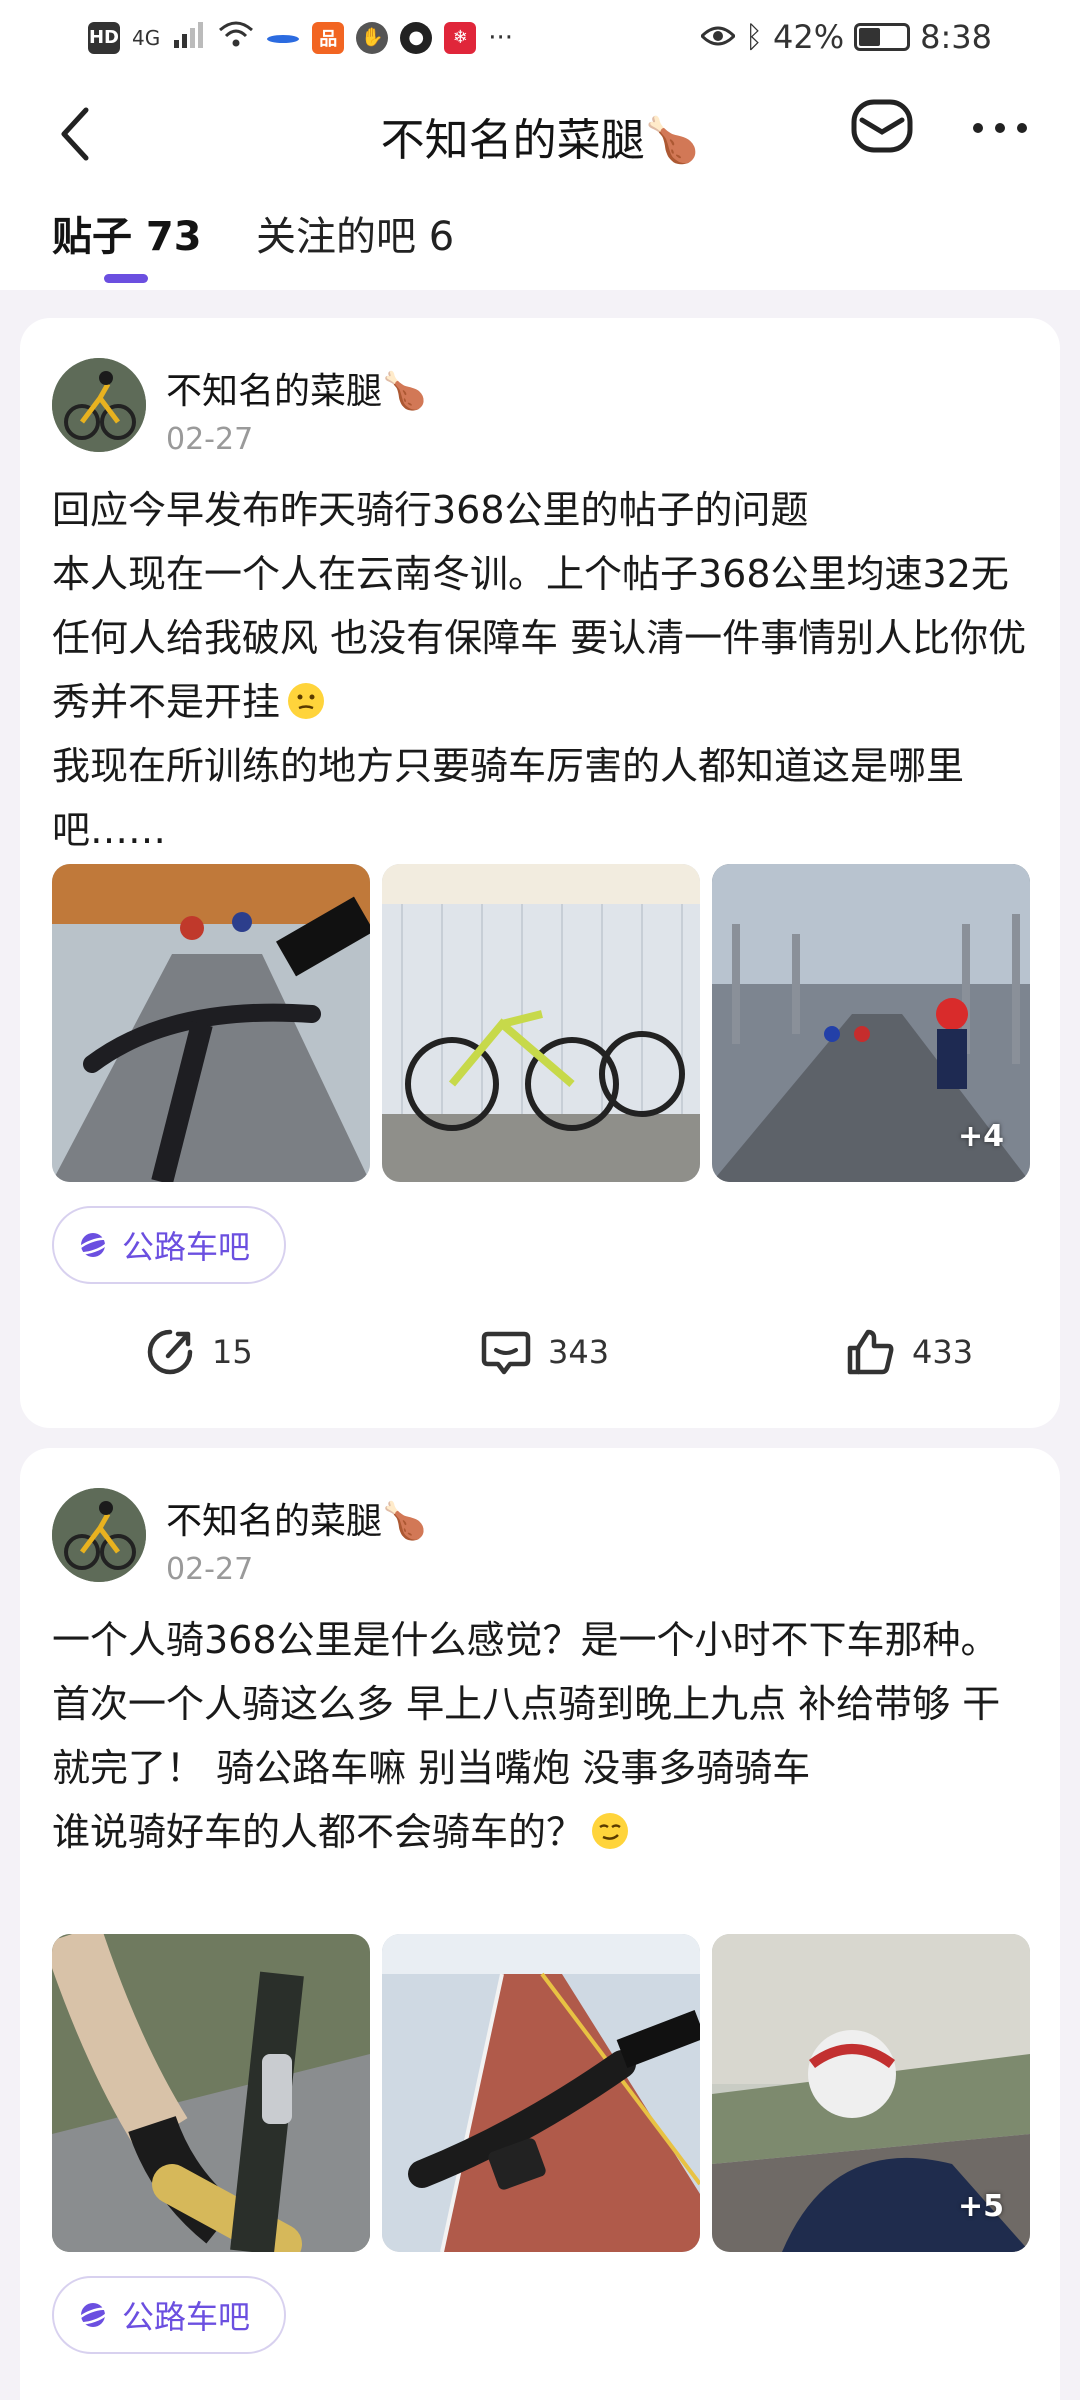  Describe the element at coordinates (430, 510) in the screenshot. I see `post-paragraph: 回应今早发布昨天骑行368公里的帖子的问题` at that location.